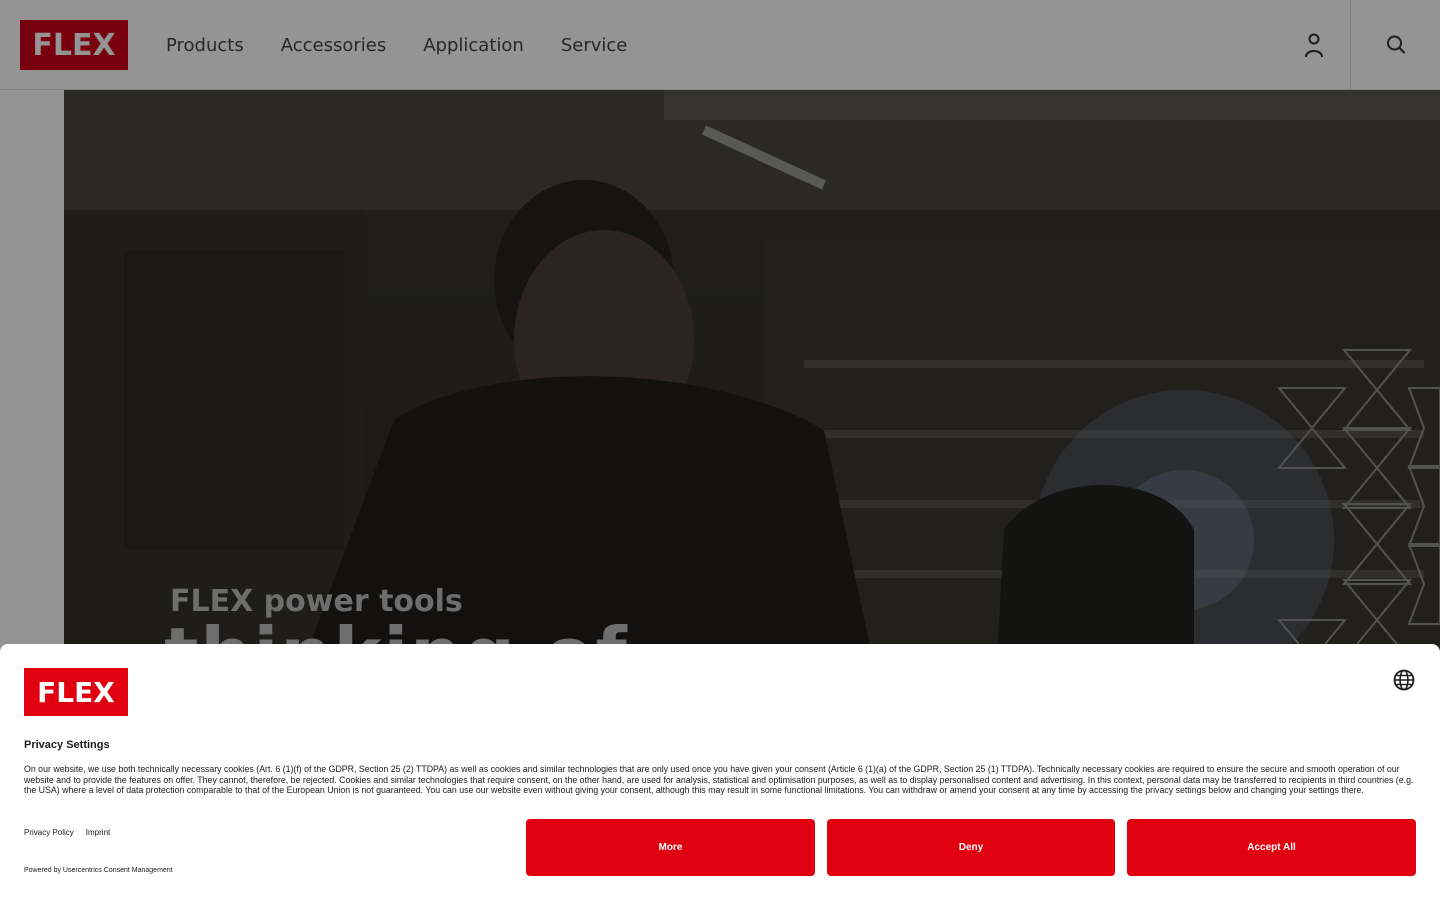 The image size is (1440, 900). I want to click on deny-button: Deny, so click(971, 847).